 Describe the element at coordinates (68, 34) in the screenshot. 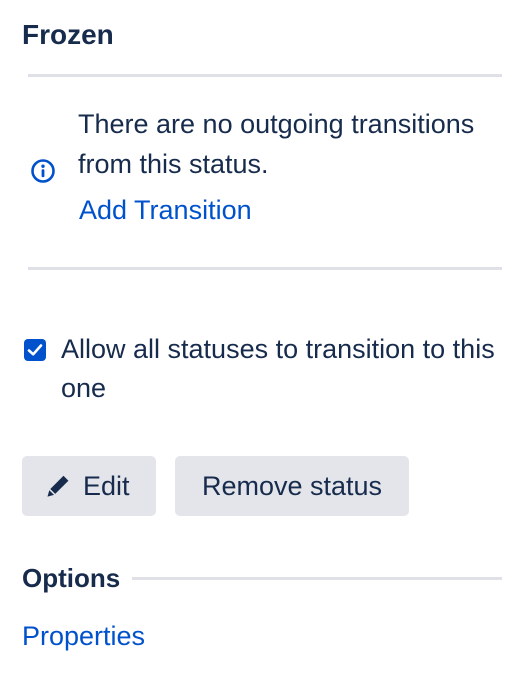

I see `status-title: Frozen` at that location.